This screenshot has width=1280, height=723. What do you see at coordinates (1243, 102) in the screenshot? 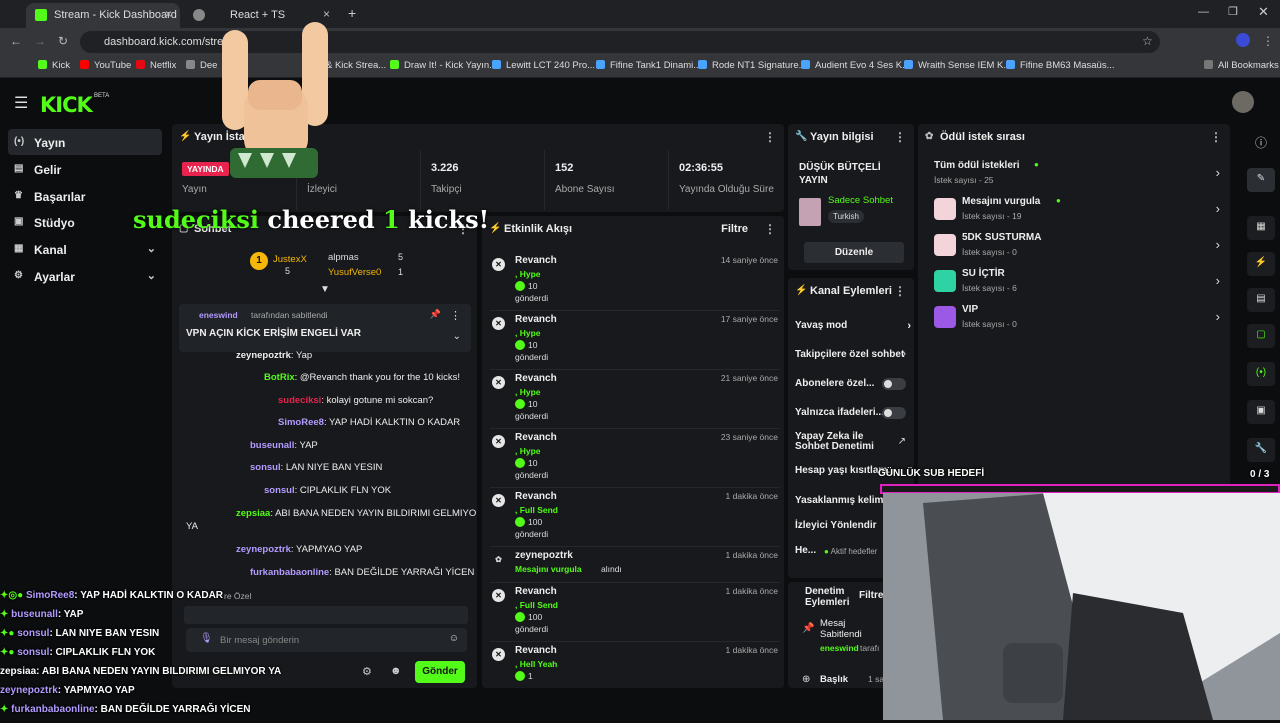
I see `avatar` at bounding box center [1243, 102].